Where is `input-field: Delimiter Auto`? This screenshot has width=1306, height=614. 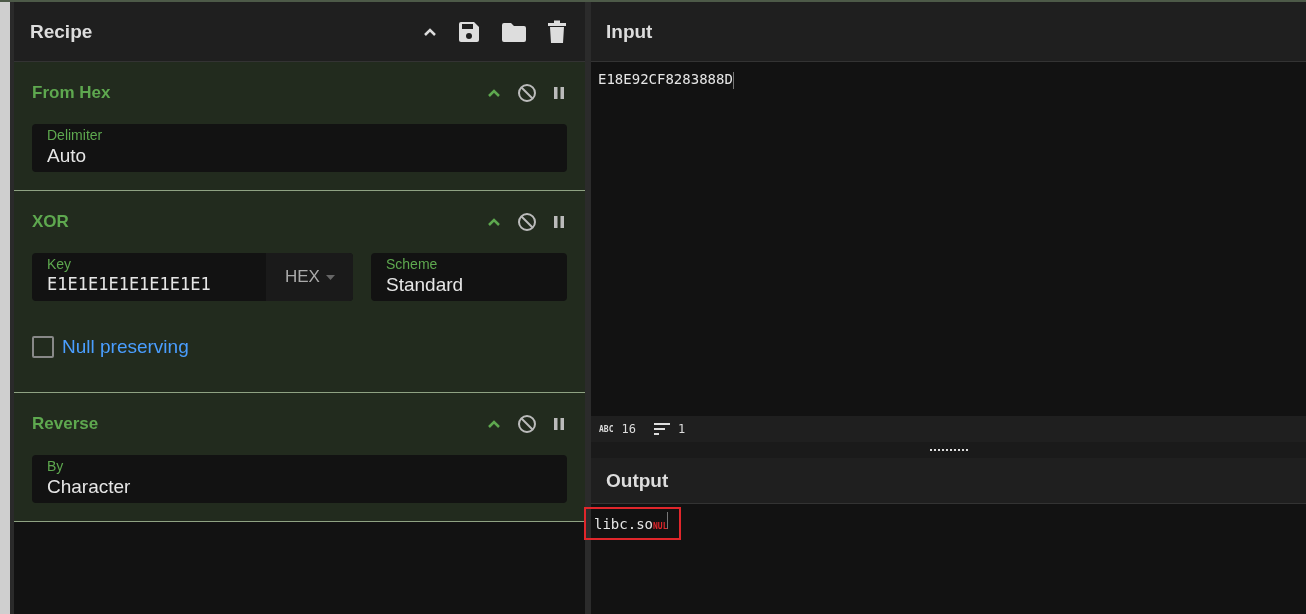 input-field: Delimiter Auto is located at coordinates (299, 148).